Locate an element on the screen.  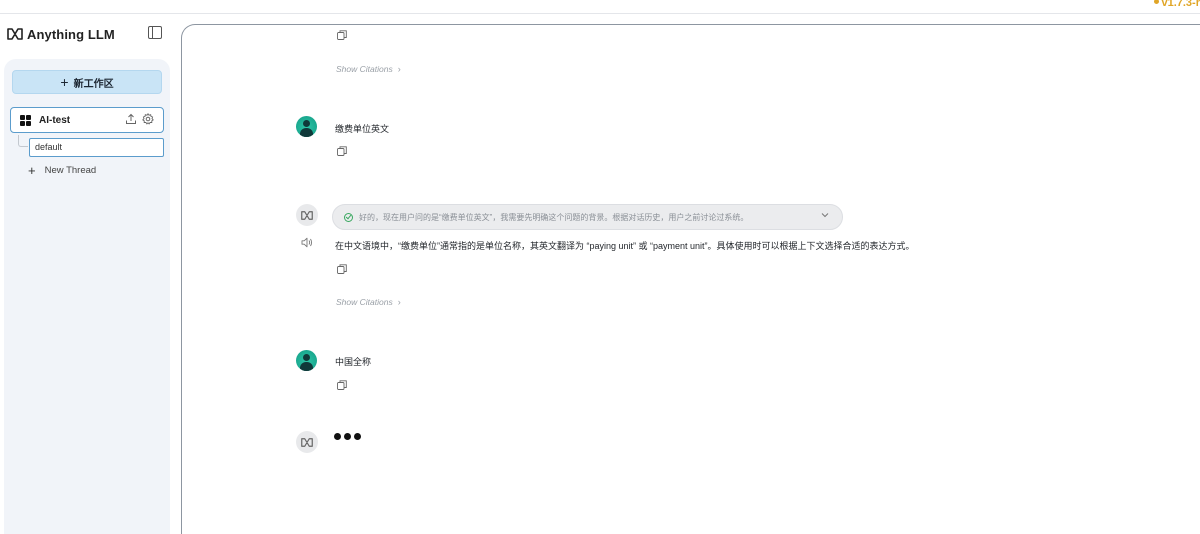
new-thread-button: + New Thread is located at coordinates (62, 170).